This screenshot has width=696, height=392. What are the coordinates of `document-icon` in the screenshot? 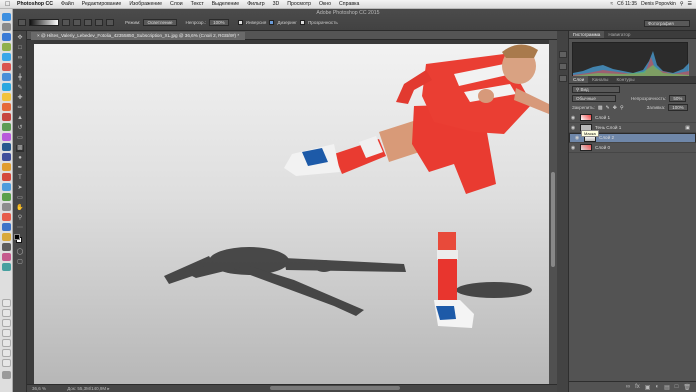 It's located at (6, 303).